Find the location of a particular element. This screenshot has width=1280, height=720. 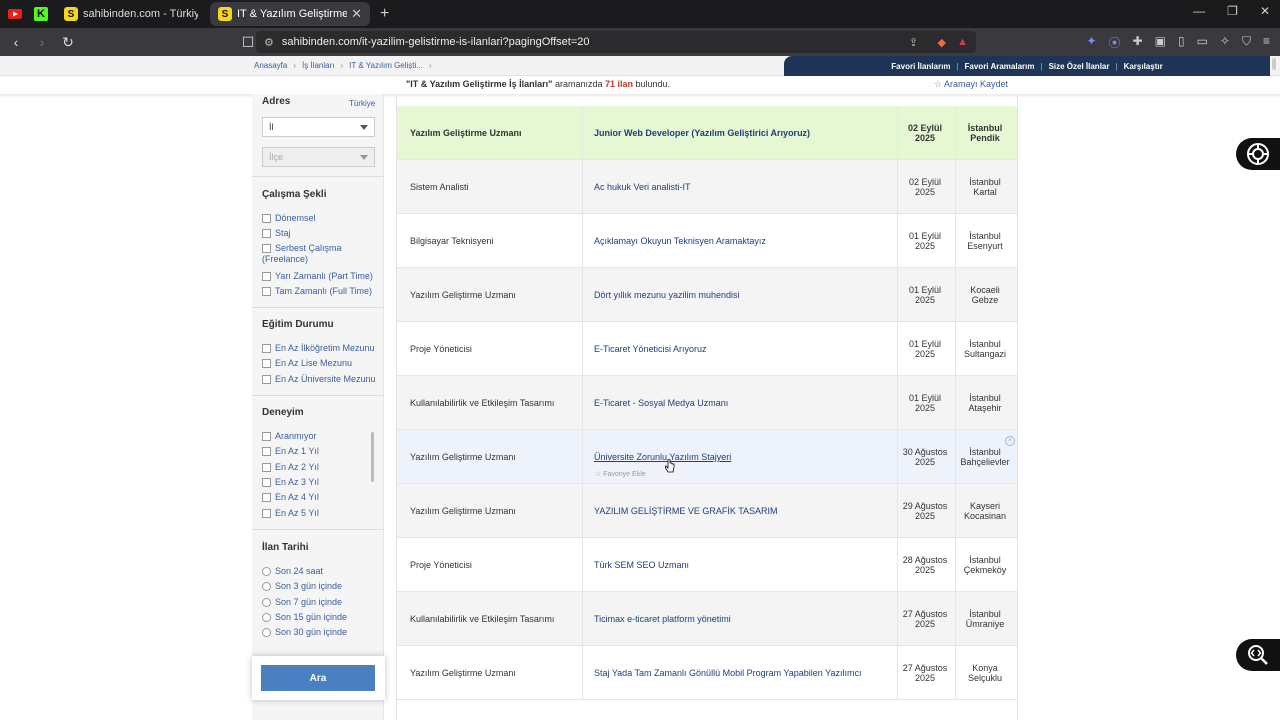

close-window-icon: ✕ is located at coordinates (1265, 11).